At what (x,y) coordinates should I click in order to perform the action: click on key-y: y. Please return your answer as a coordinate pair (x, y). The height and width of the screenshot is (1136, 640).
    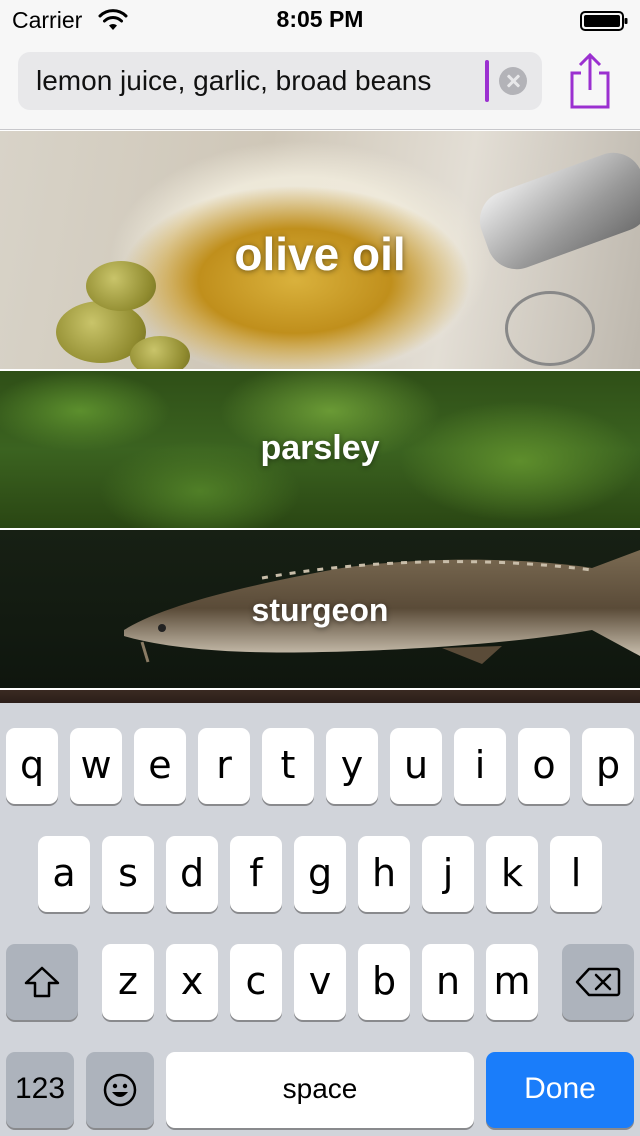
    Looking at the image, I should click on (352, 766).